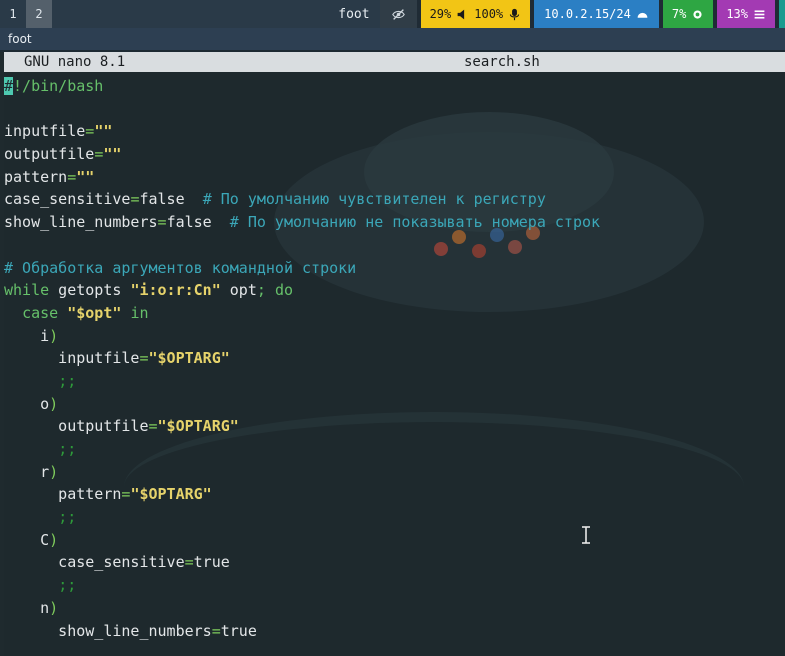 The height and width of the screenshot is (656, 785). I want to click on workspace-1: 1, so click(13, 14).